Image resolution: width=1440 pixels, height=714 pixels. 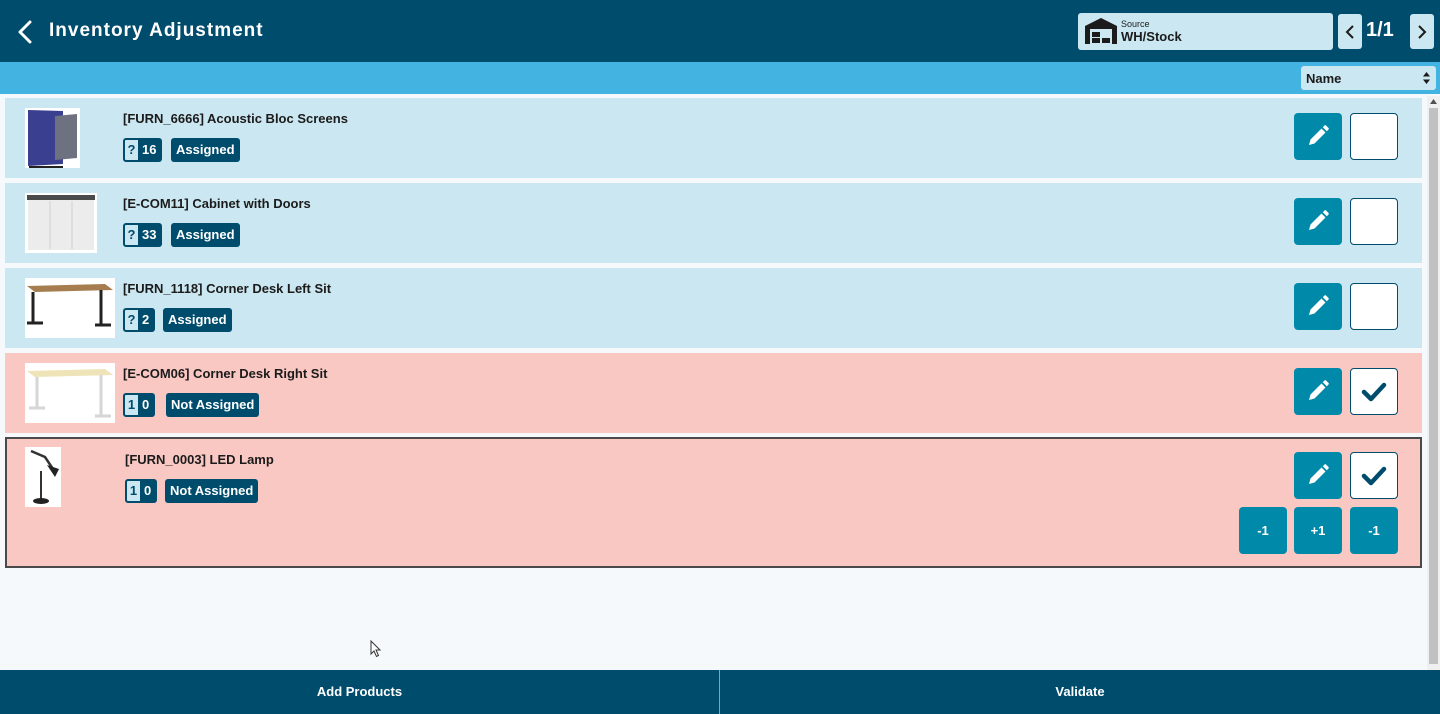 I want to click on on-hand-quantity: 2, so click(x=146, y=320).